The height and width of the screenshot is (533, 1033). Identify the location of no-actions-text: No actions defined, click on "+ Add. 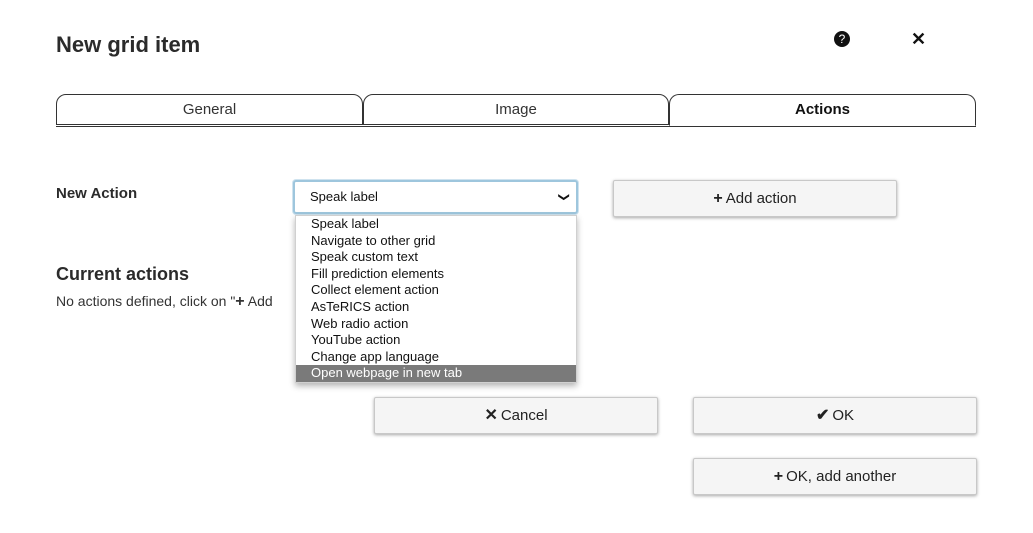
(164, 302).